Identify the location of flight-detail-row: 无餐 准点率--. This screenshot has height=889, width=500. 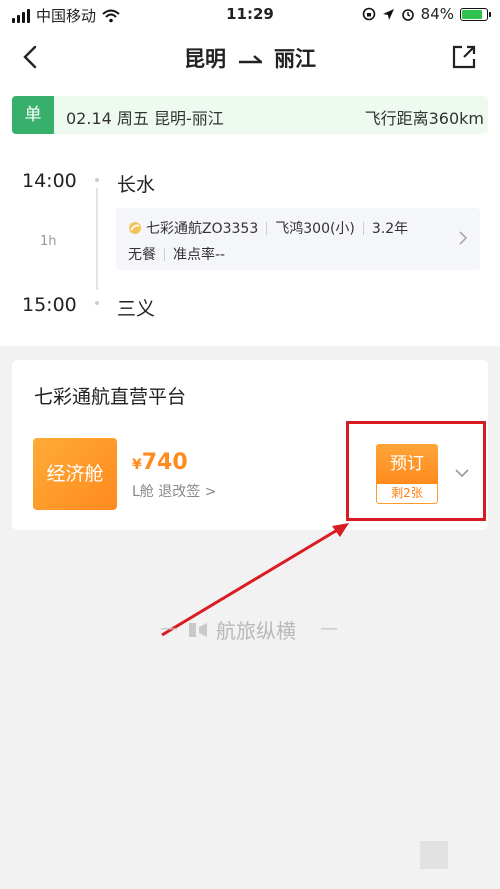
(176, 254).